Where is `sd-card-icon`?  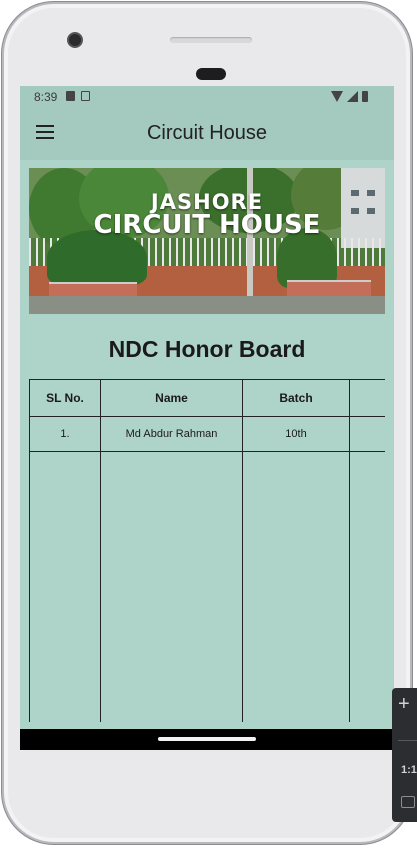
sd-card-icon is located at coordinates (70, 96).